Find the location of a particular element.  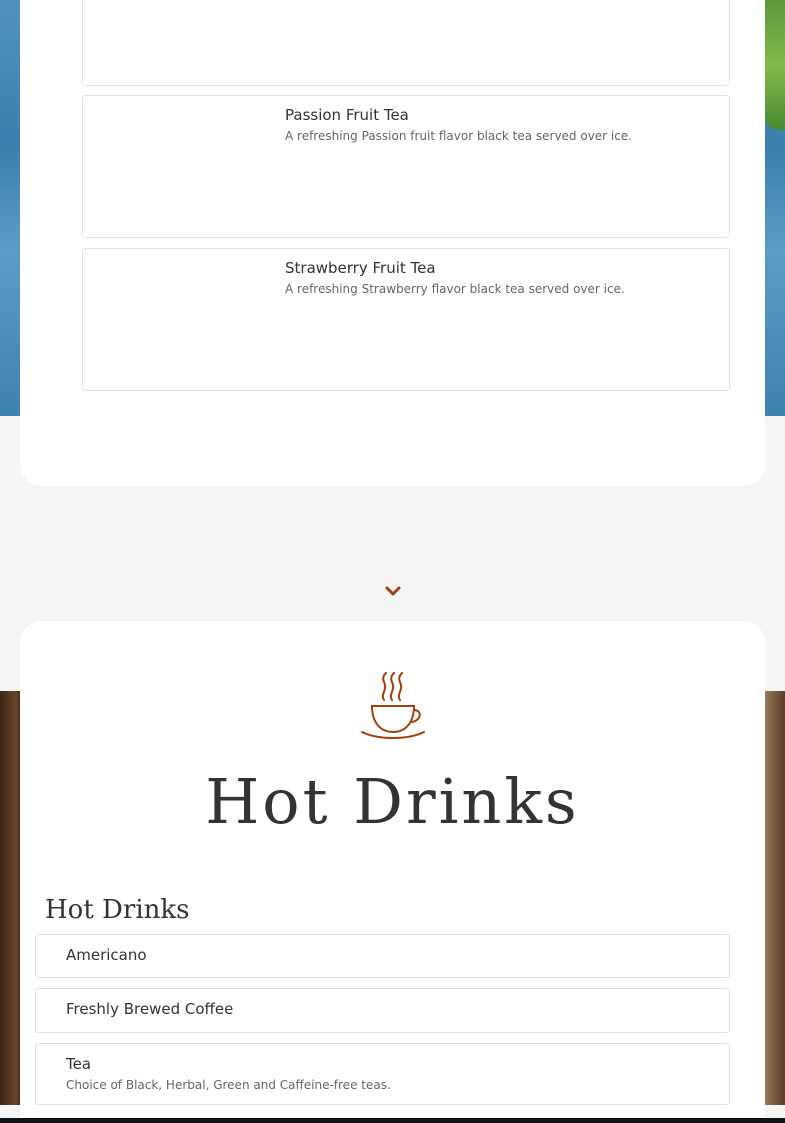

menu-item-name: Americano is located at coordinates (106, 955).